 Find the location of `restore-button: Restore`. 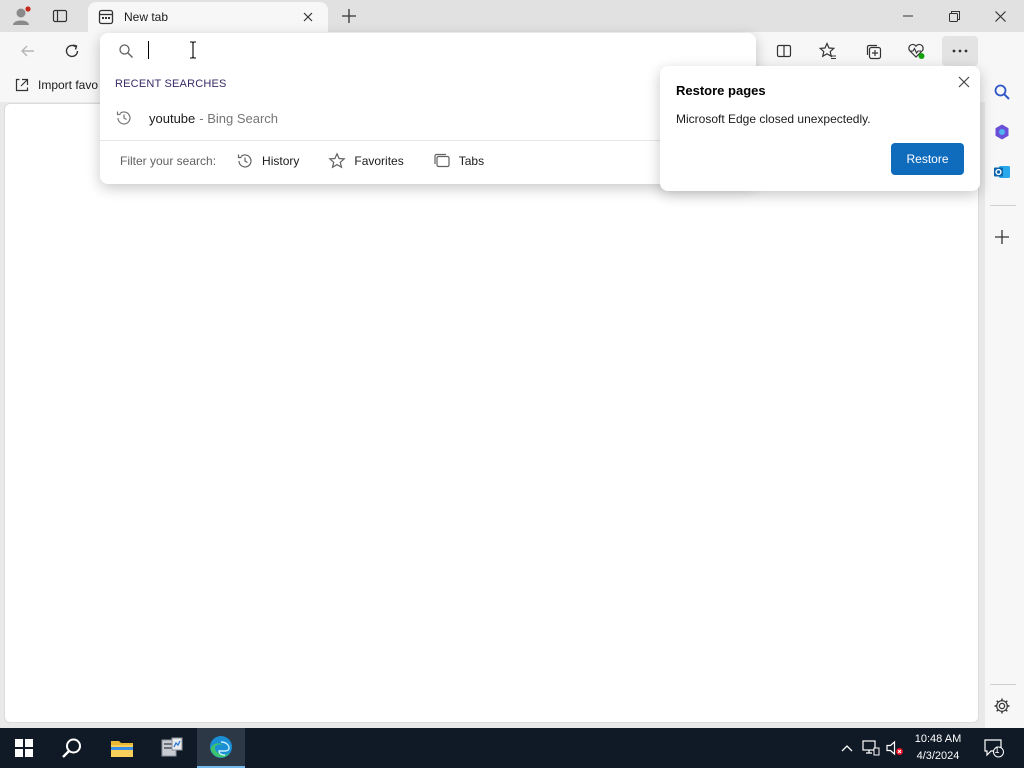

restore-button: Restore is located at coordinates (927, 159).